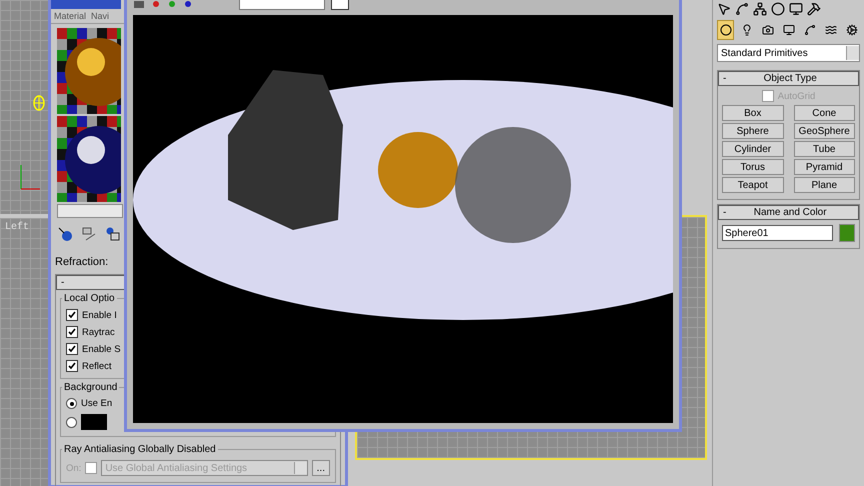  Describe the element at coordinates (99, 315) in the screenshot. I see `option-label: Enable I` at that location.